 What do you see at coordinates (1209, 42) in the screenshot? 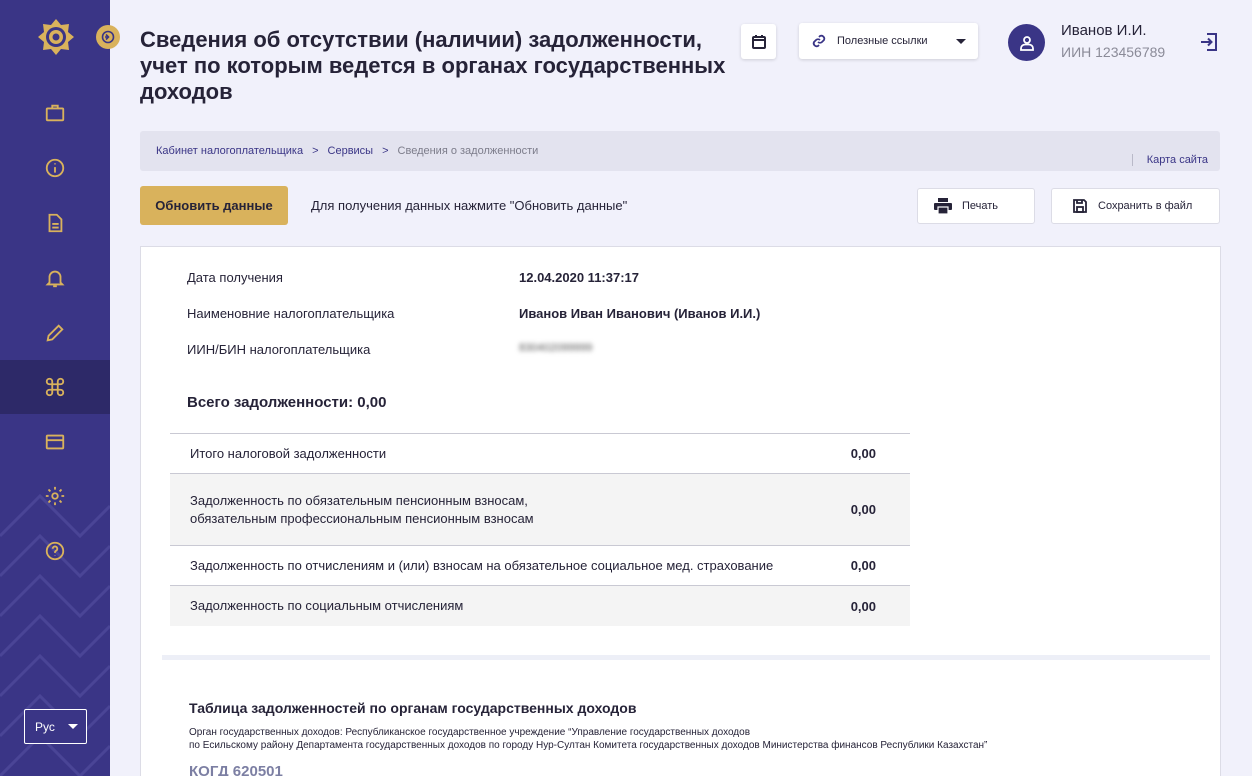
I see `logout-icon` at bounding box center [1209, 42].